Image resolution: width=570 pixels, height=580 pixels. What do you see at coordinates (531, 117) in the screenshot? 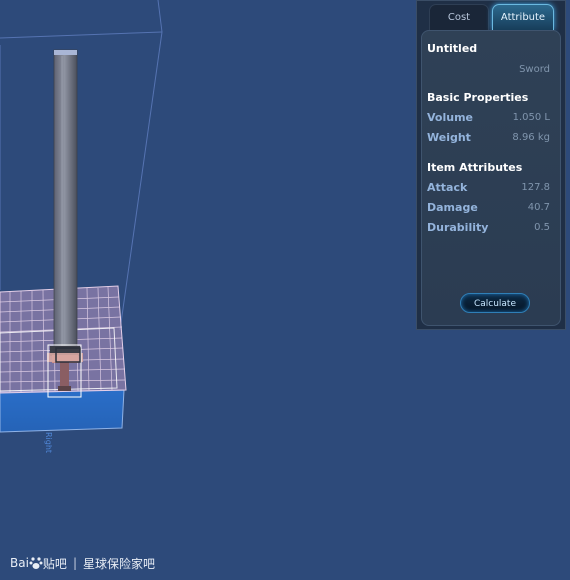
I see `volume-value: 1.050 L` at bounding box center [531, 117].